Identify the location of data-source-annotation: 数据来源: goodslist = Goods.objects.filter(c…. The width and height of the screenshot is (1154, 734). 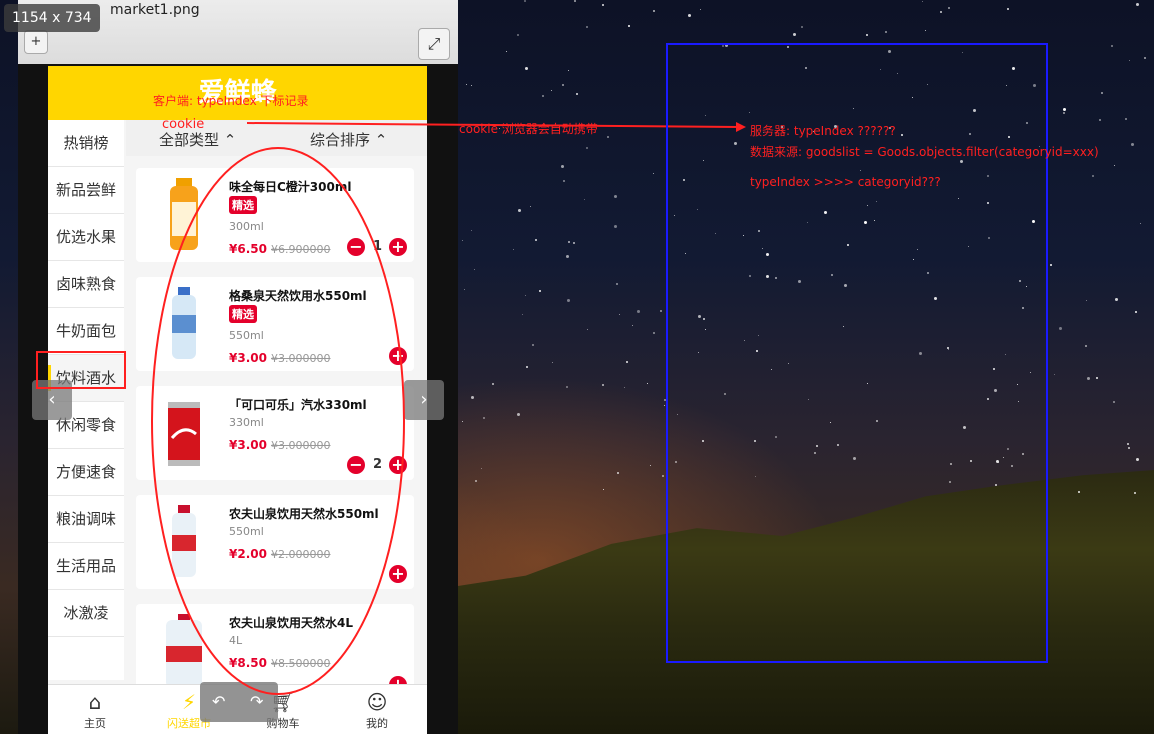
(924, 152).